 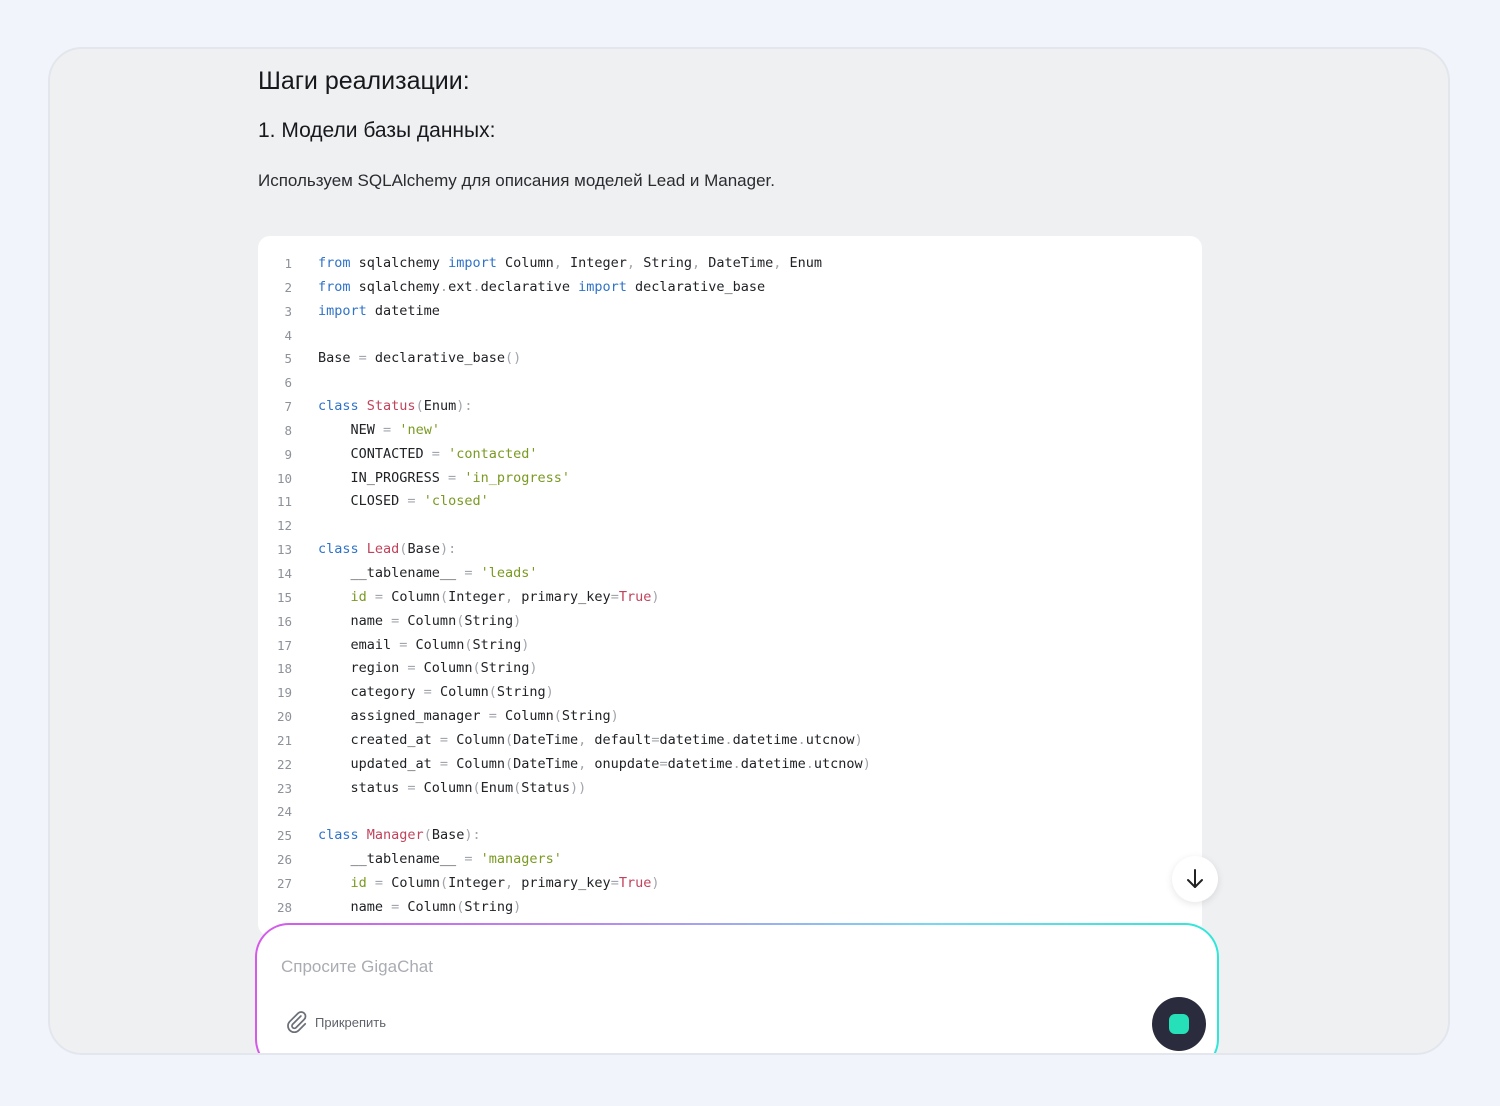 What do you see at coordinates (730, 789) in the screenshot?
I see `code-line: 23 status = Column(Enum(Status))` at bounding box center [730, 789].